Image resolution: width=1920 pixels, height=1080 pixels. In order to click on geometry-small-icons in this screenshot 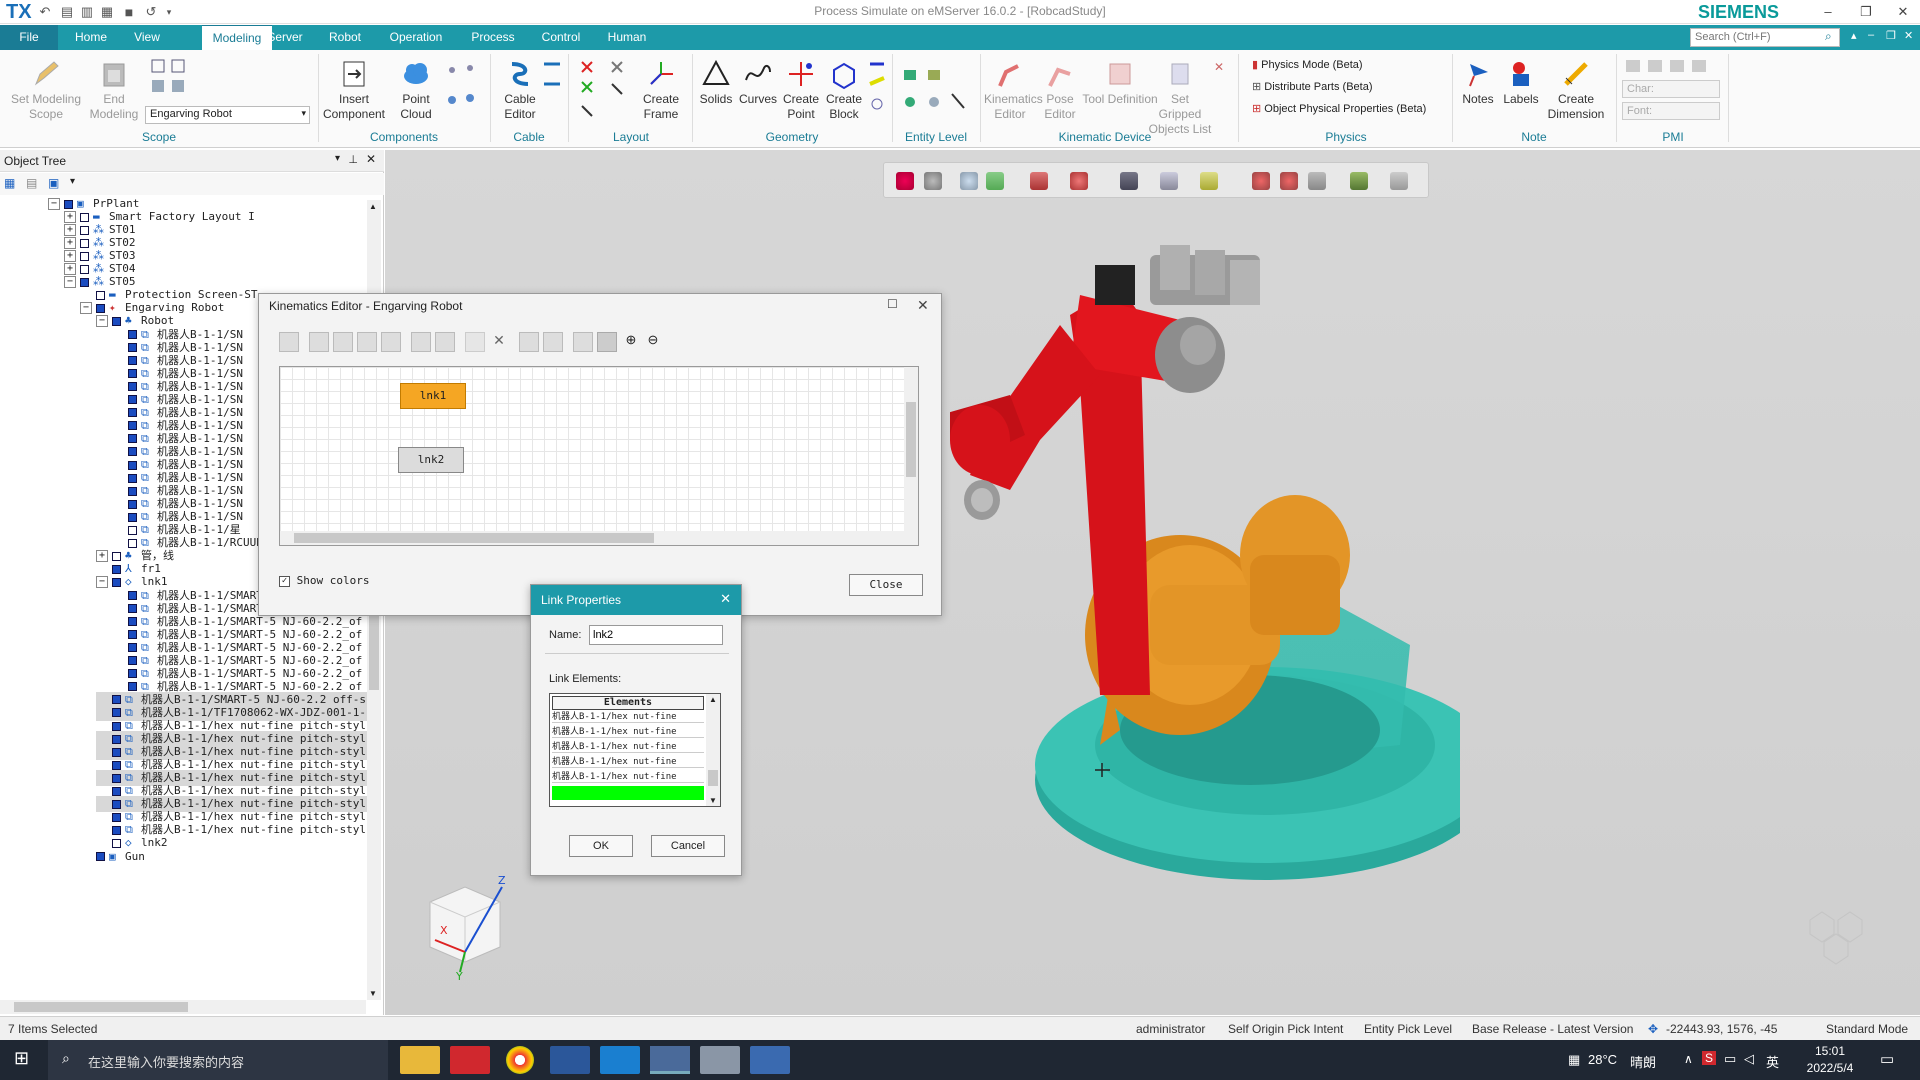, I will do `click(877, 90)`.